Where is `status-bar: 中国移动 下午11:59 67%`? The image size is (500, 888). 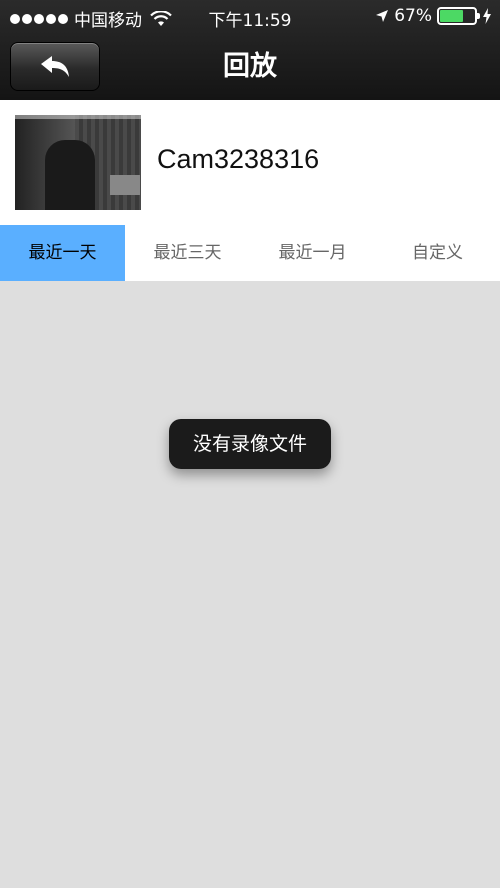 status-bar: 中国移动 下午11:59 67% is located at coordinates (250, 16).